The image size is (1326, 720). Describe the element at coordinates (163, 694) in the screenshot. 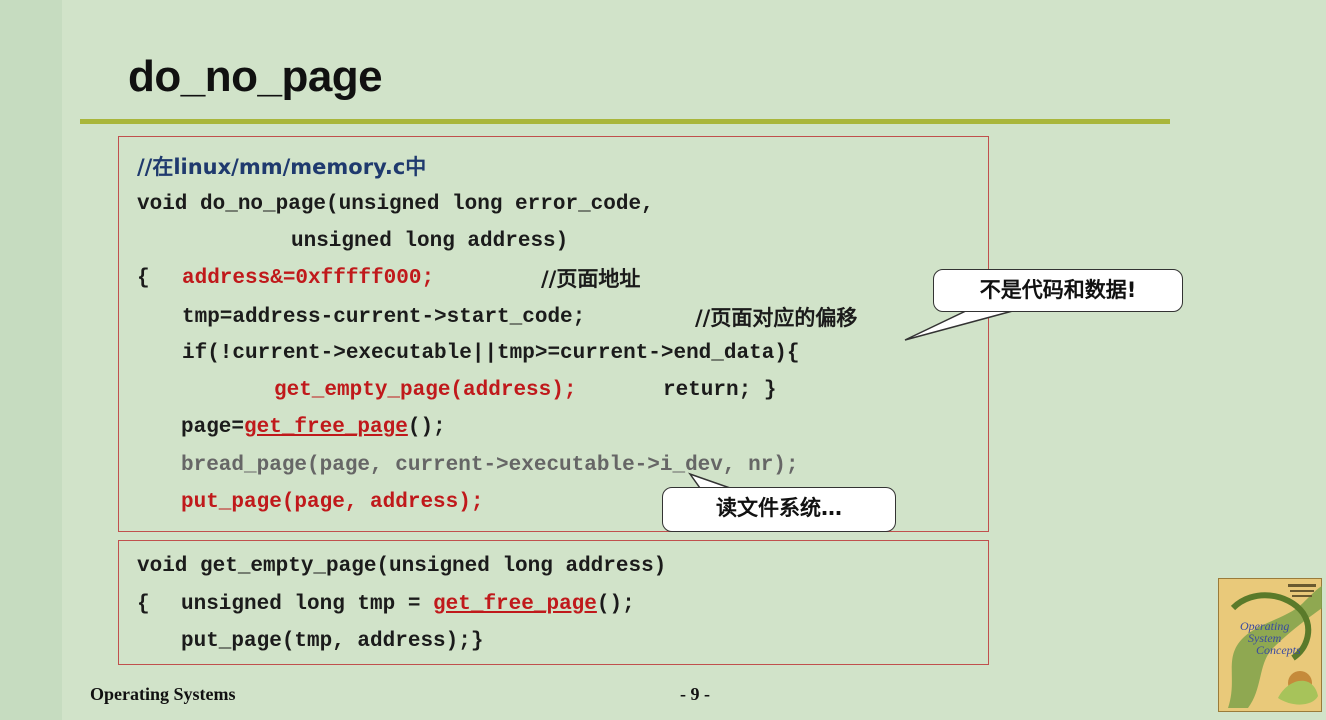

I see `footer-course-title: Operating Systems` at that location.